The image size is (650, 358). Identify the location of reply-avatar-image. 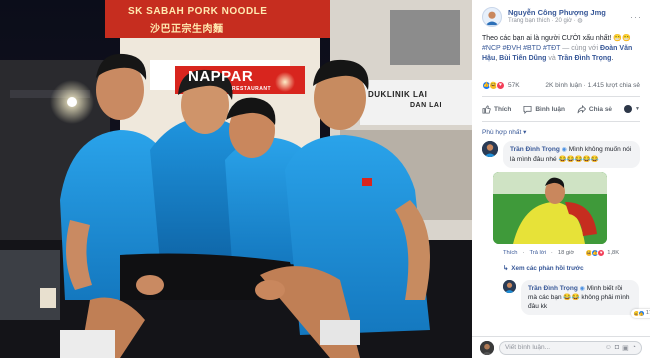
(509, 286).